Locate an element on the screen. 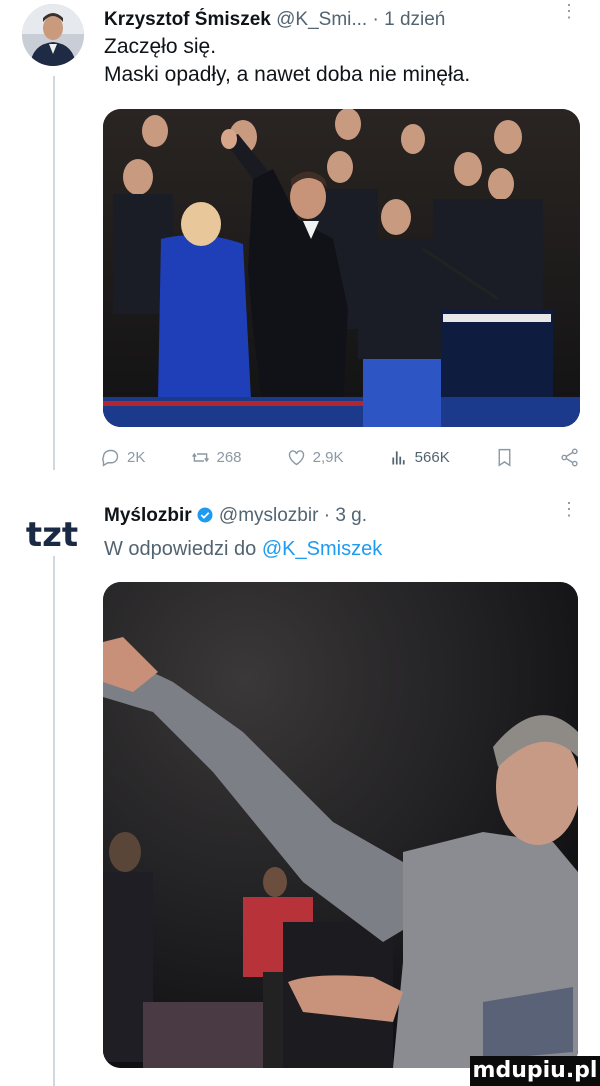  tweet-2-header: Myślozbir @myslozbir · 3 g. is located at coordinates (342, 516).